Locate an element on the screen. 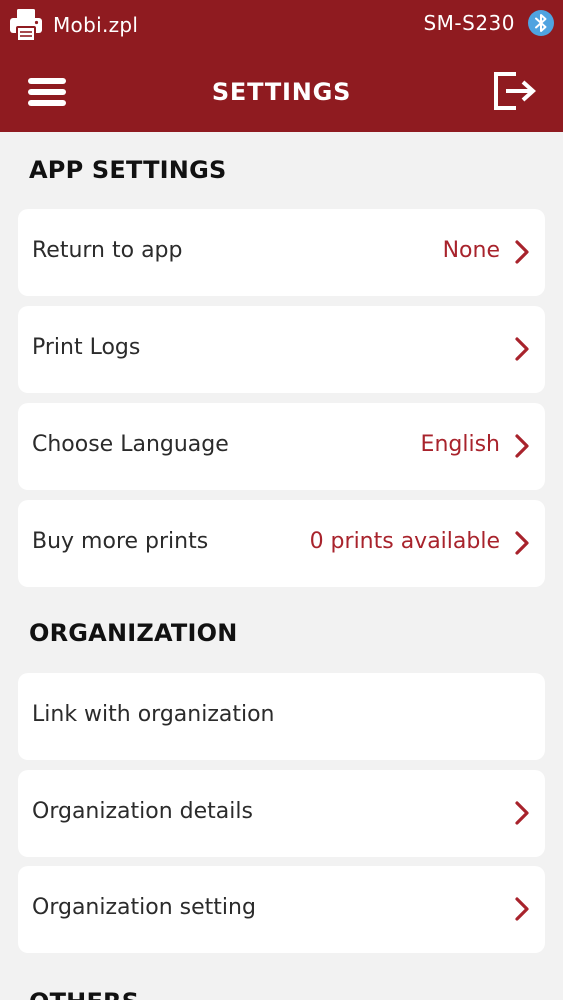  settings-row-organization-setting: Organization setting is located at coordinates (281, 909).